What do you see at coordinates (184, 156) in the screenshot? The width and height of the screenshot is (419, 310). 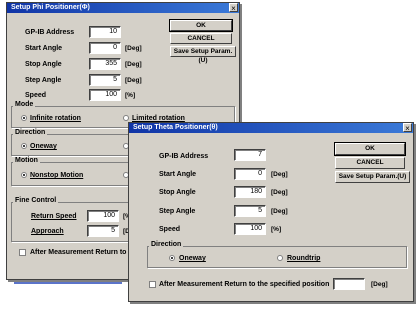 I see `theta-gpib-label: GP-IB Address` at bounding box center [184, 156].